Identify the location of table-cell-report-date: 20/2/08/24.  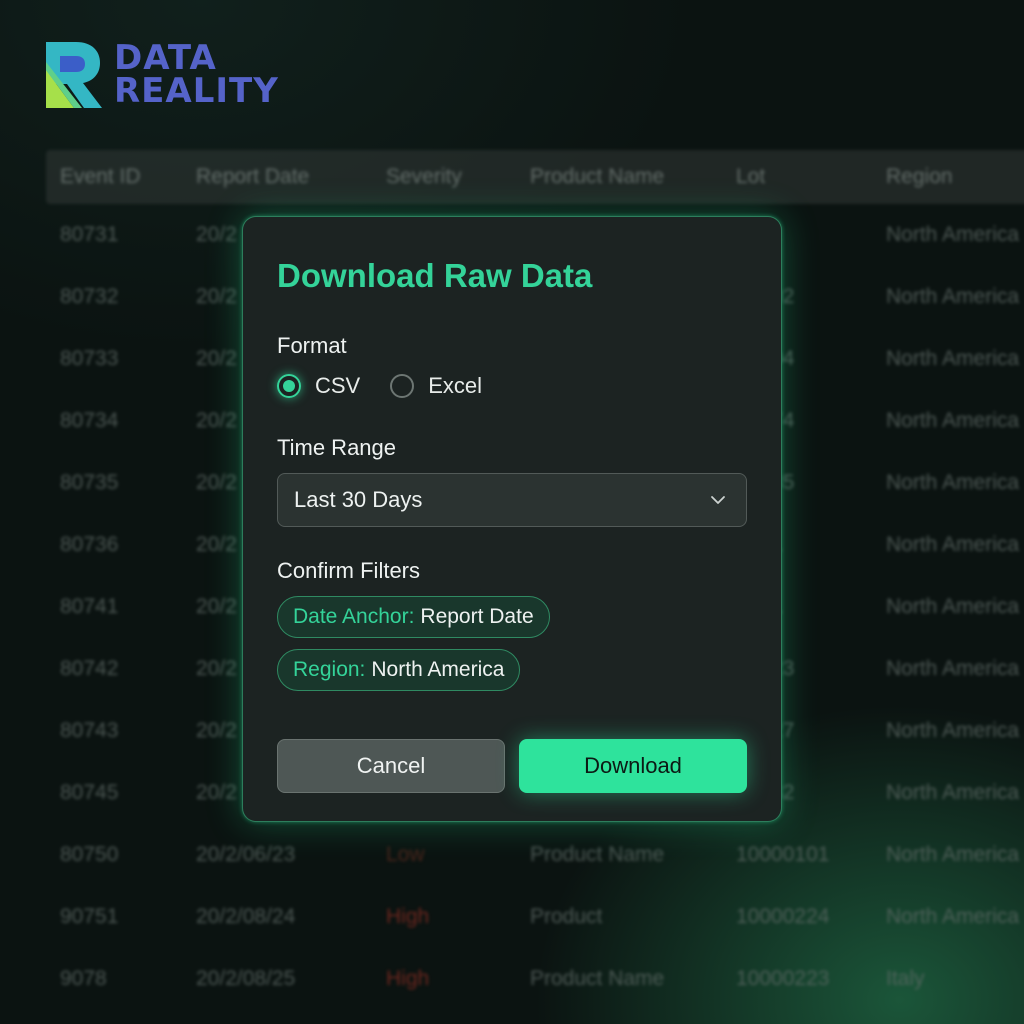
(246, 916).